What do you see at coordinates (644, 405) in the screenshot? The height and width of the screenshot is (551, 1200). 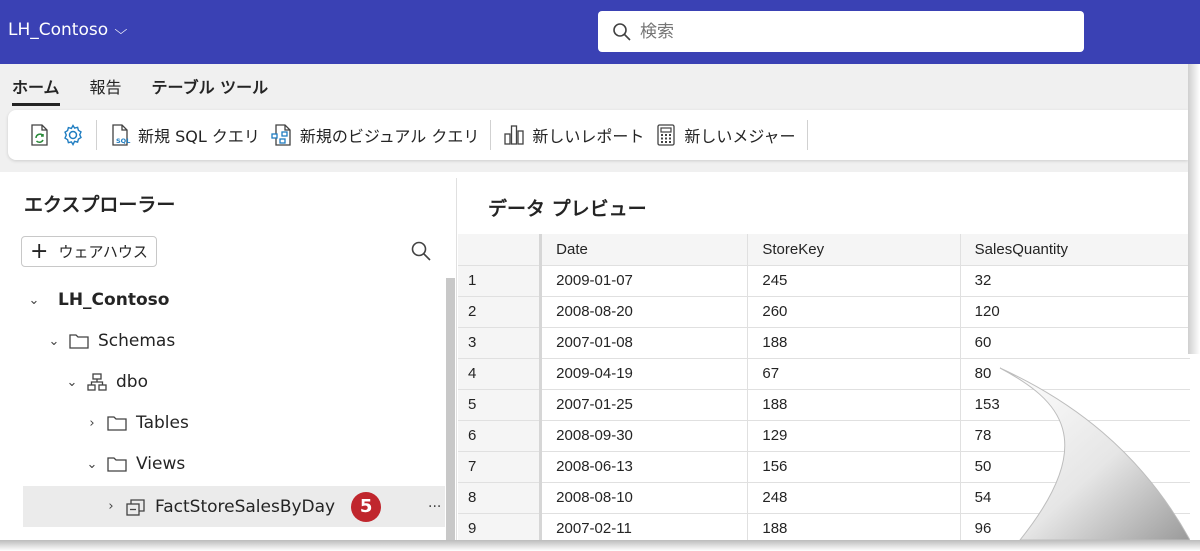 I see `table-cell: 2007-01-25` at bounding box center [644, 405].